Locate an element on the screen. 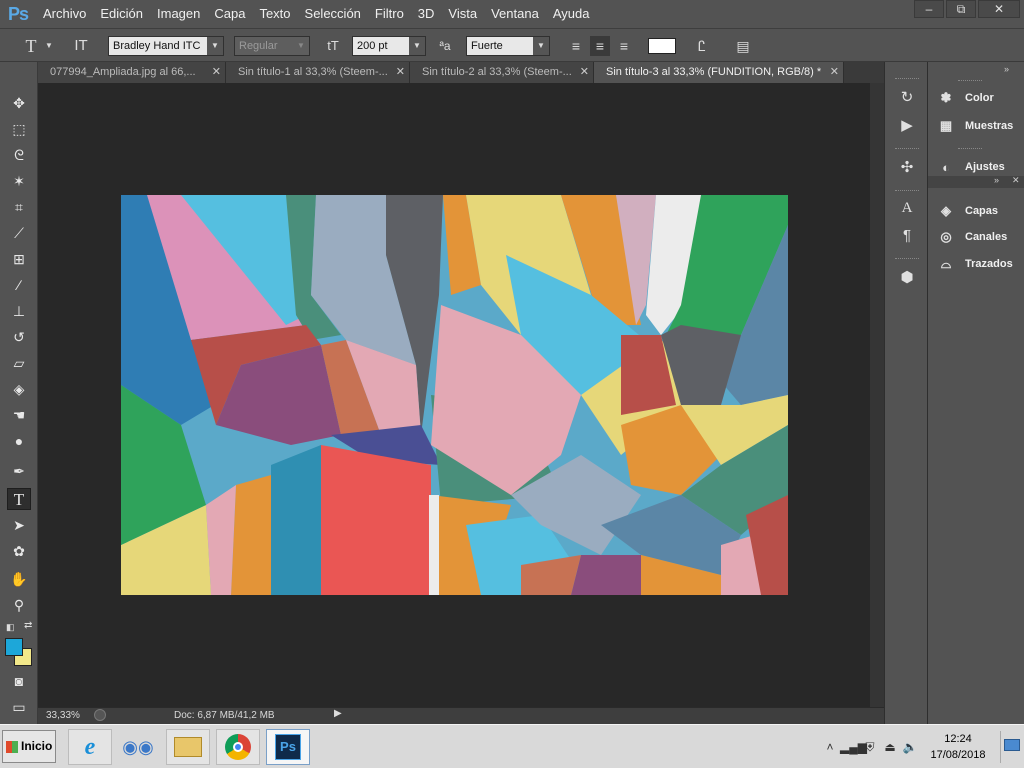 The height and width of the screenshot is (768, 1024). tab-document-2: Sin título-1 al 33,3% (Steem-... ✕ is located at coordinates (318, 72).